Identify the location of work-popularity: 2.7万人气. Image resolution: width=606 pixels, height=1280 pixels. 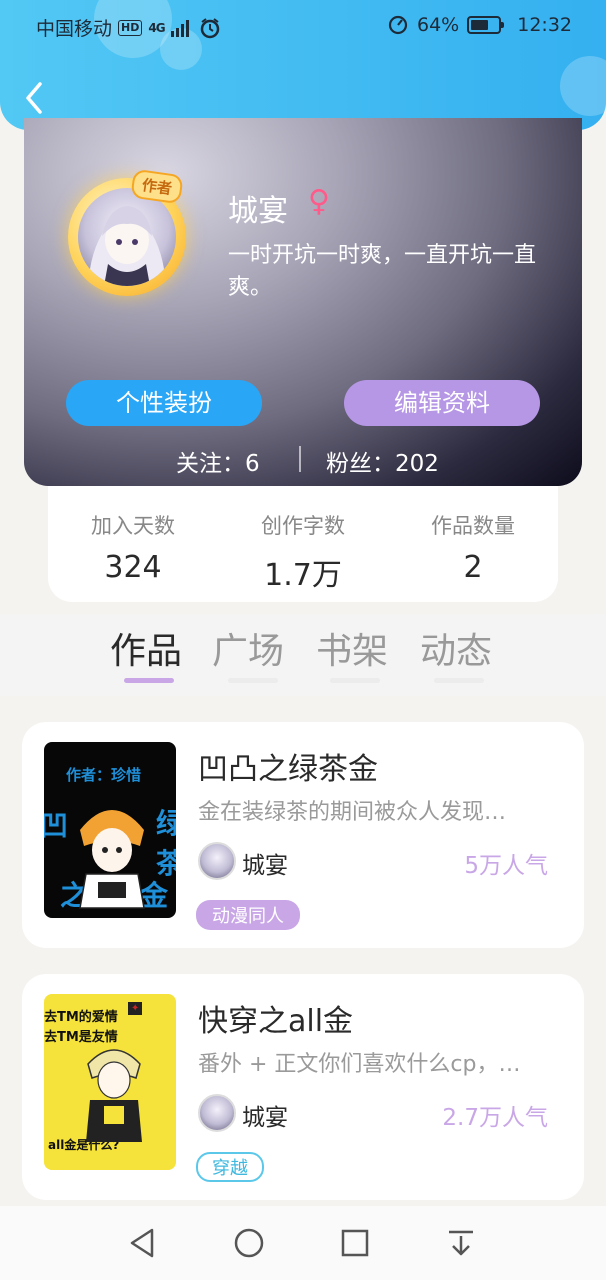
(495, 1118).